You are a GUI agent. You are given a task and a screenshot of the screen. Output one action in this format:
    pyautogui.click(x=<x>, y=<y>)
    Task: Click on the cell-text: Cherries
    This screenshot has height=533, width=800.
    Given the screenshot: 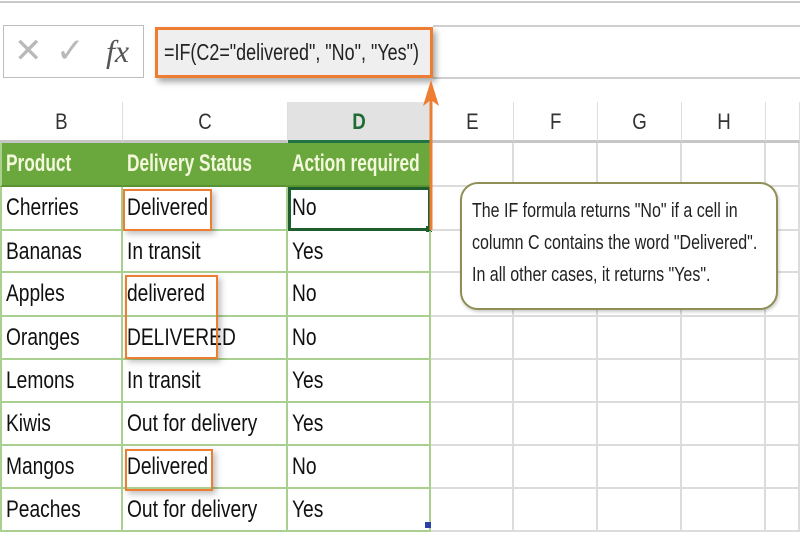 What is the action you would take?
    pyautogui.click(x=42, y=207)
    